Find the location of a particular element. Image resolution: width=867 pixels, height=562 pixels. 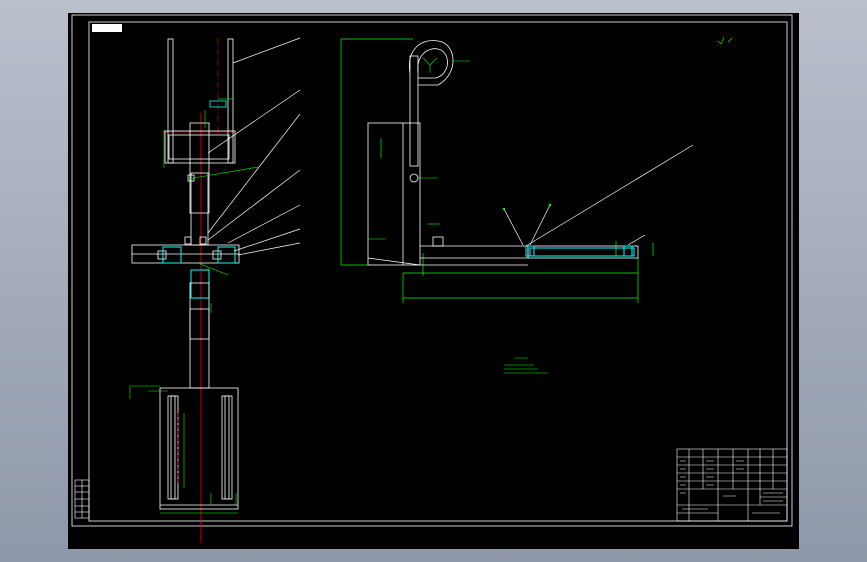

revision-strip is located at coordinates (82, 499).